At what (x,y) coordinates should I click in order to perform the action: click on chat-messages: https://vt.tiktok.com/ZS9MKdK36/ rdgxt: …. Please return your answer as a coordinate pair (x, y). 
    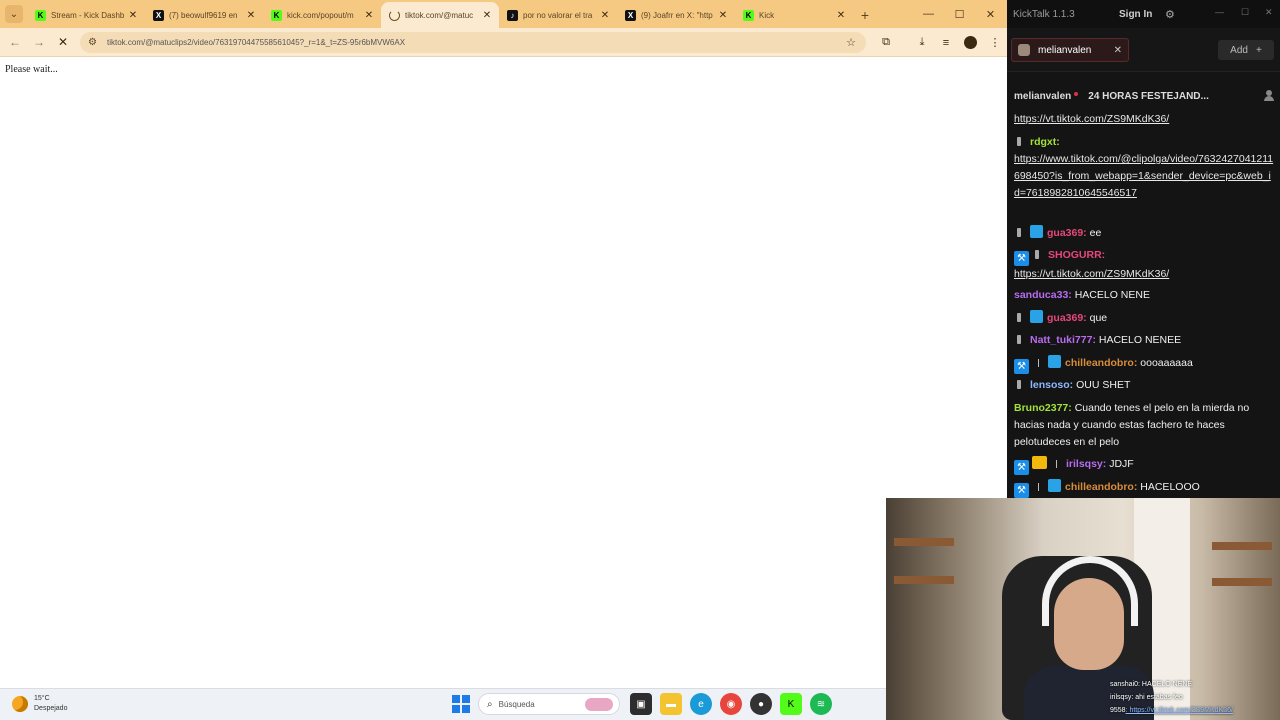
    Looking at the image, I should click on (1143, 305).